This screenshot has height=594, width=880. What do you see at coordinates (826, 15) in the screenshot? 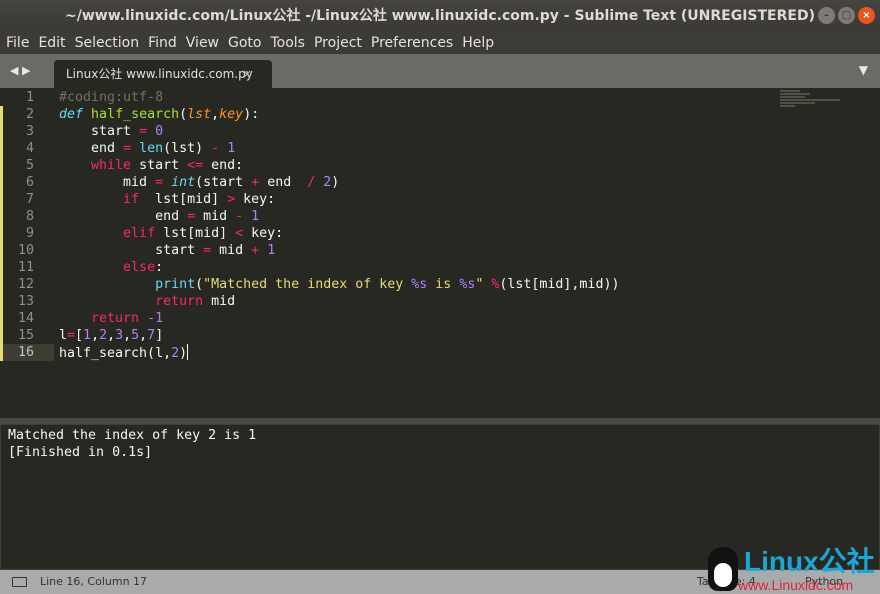
I see `minimize-button: –` at bounding box center [826, 15].